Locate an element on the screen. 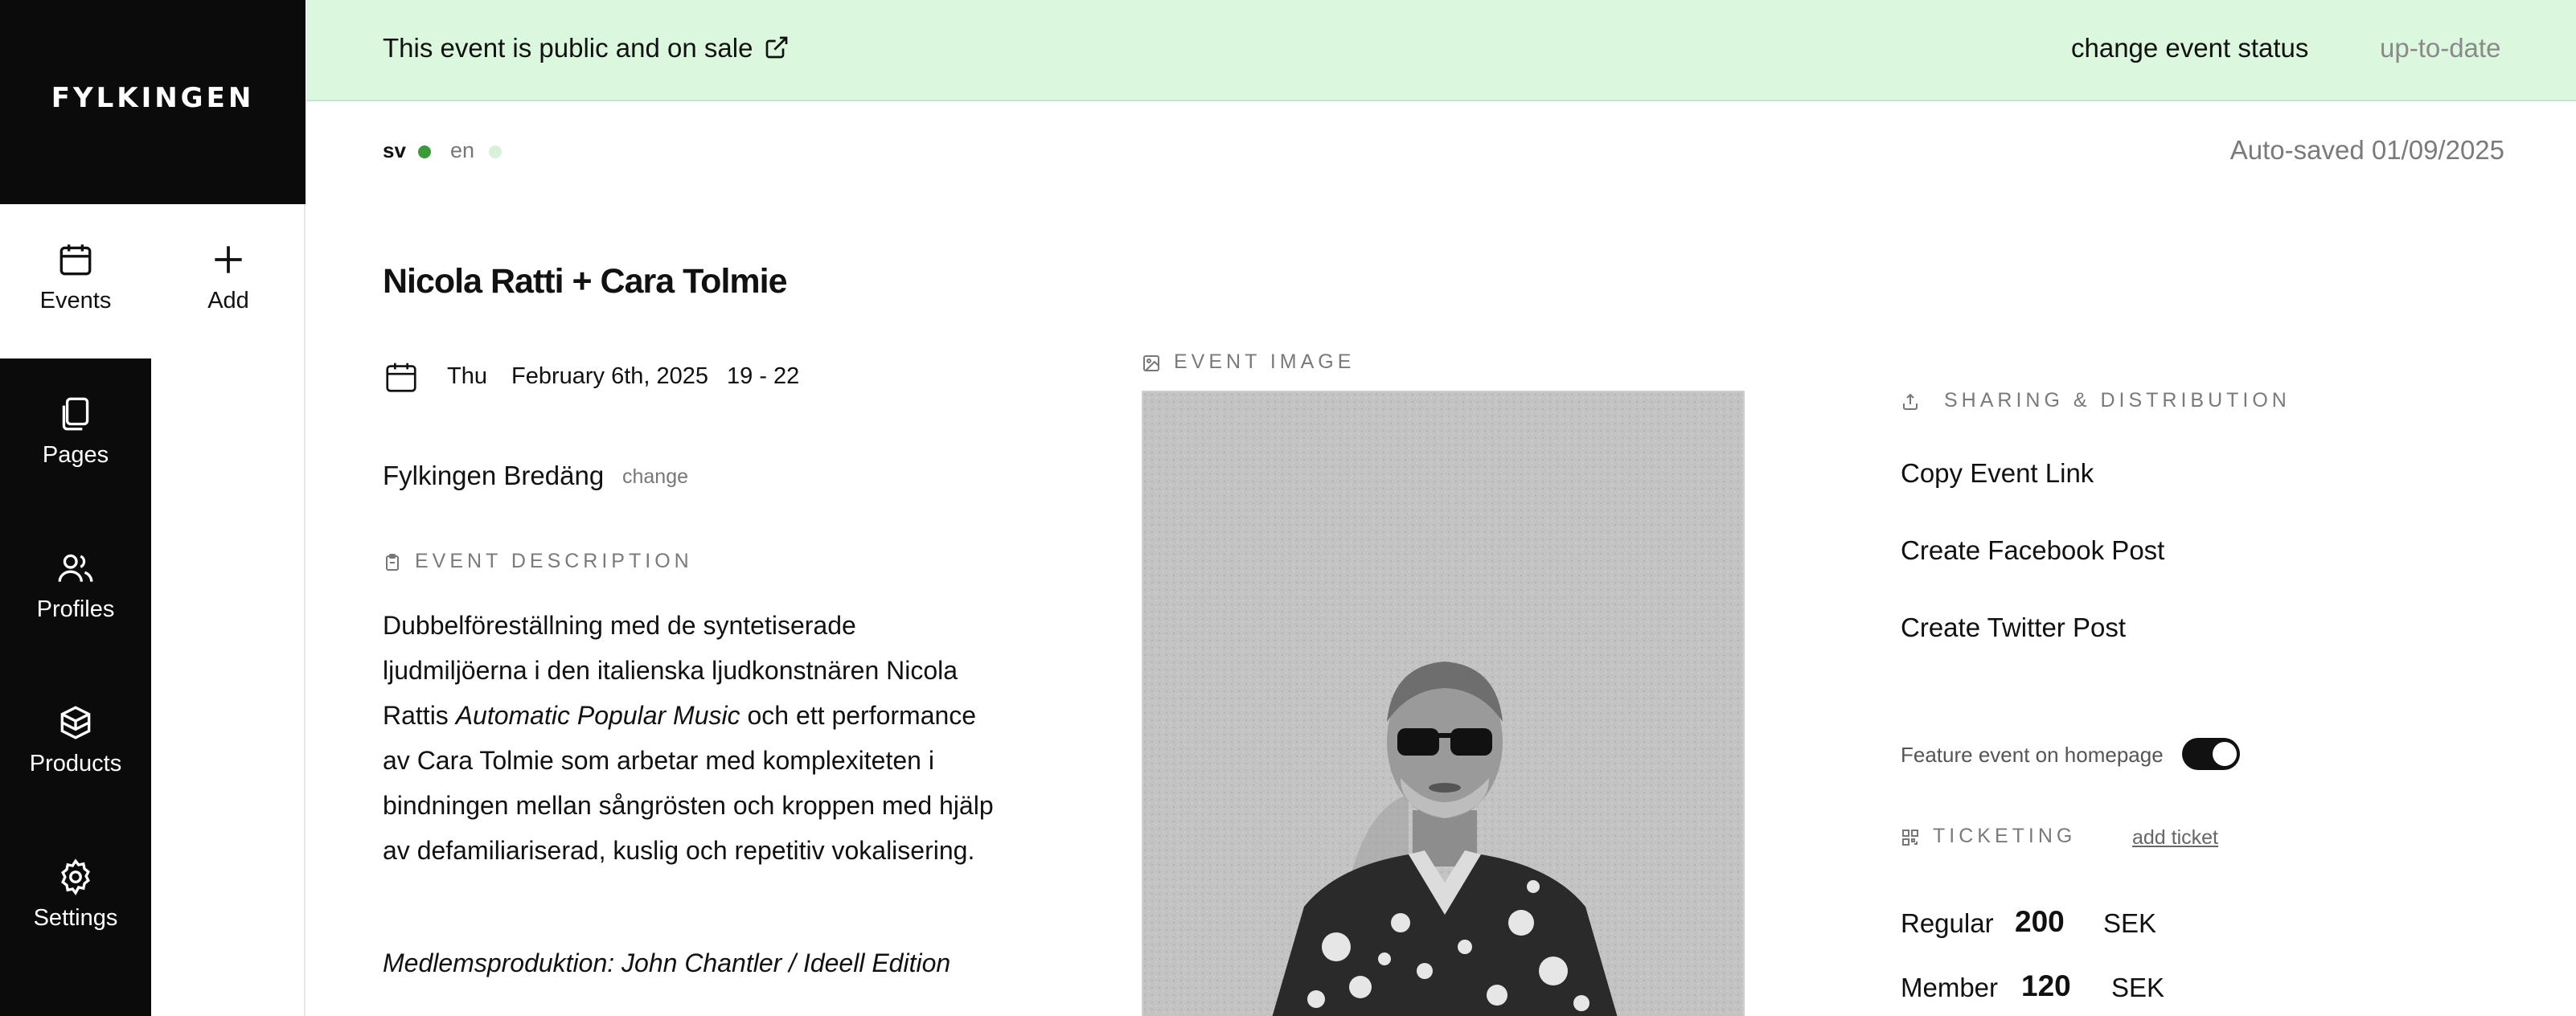  event-image-label: EVENT IMAGE is located at coordinates (1265, 361).